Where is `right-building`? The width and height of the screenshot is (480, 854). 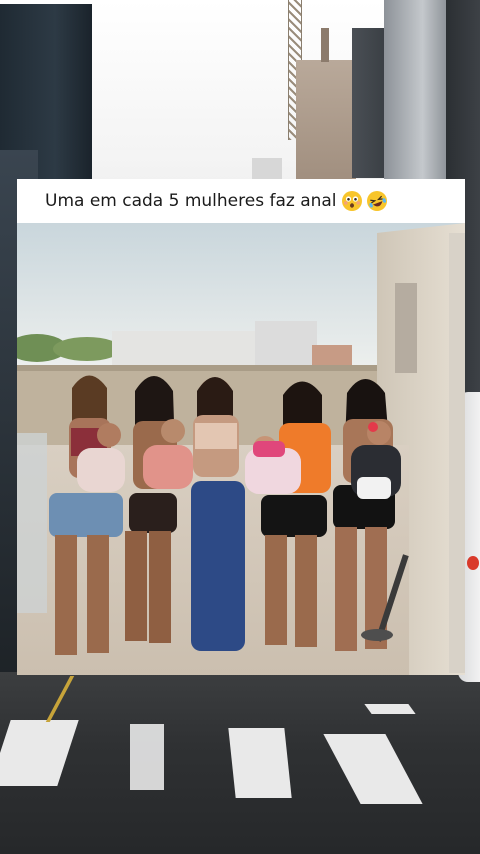
right-building is located at coordinates (369, 103).